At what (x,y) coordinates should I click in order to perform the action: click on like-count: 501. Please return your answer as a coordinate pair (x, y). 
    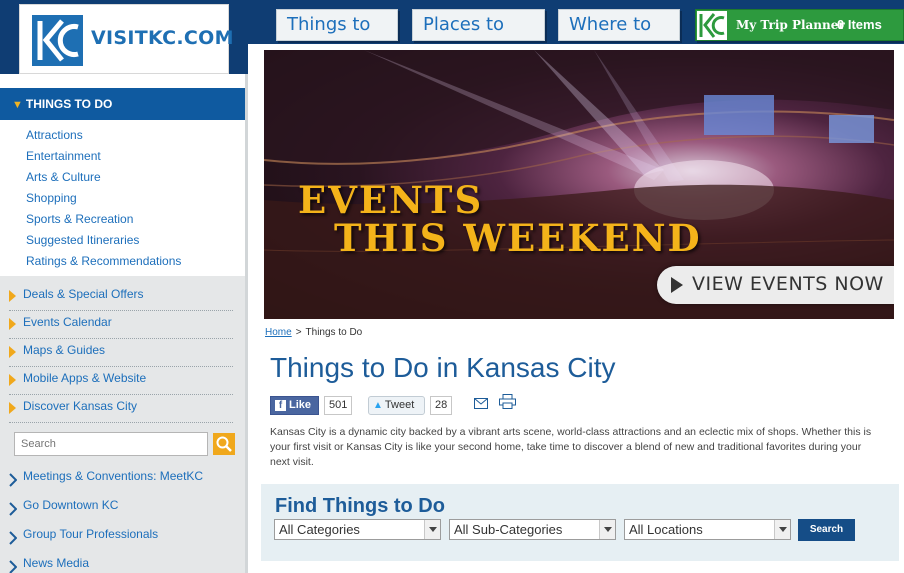
    Looking at the image, I should click on (338, 405).